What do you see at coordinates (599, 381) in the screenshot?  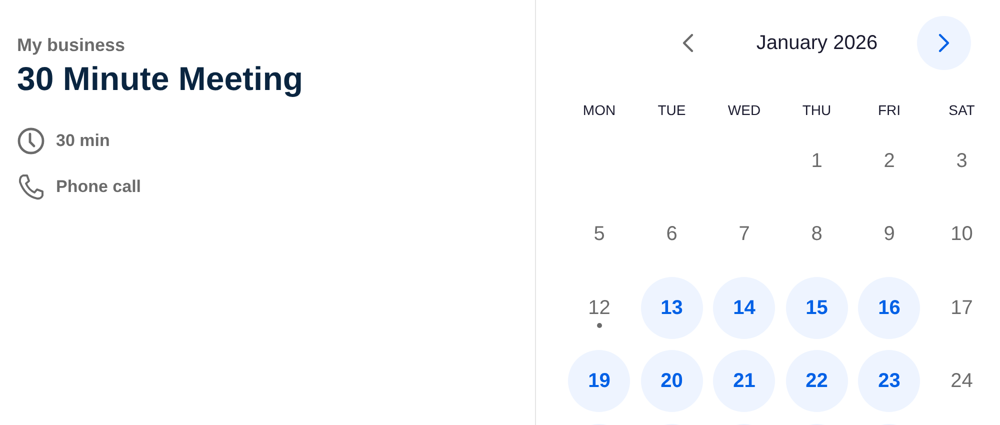 I see `available-date-button: 19` at bounding box center [599, 381].